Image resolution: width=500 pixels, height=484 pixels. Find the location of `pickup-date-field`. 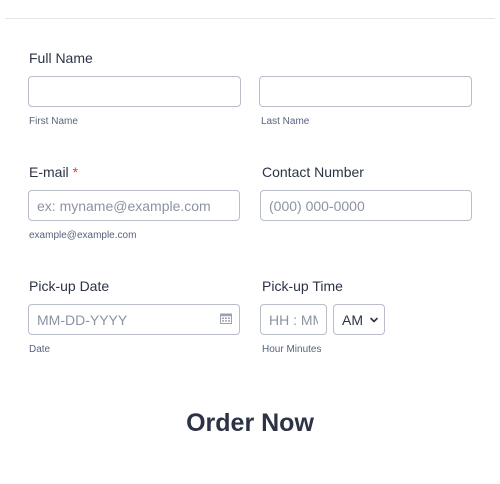

pickup-date-field is located at coordinates (134, 319).